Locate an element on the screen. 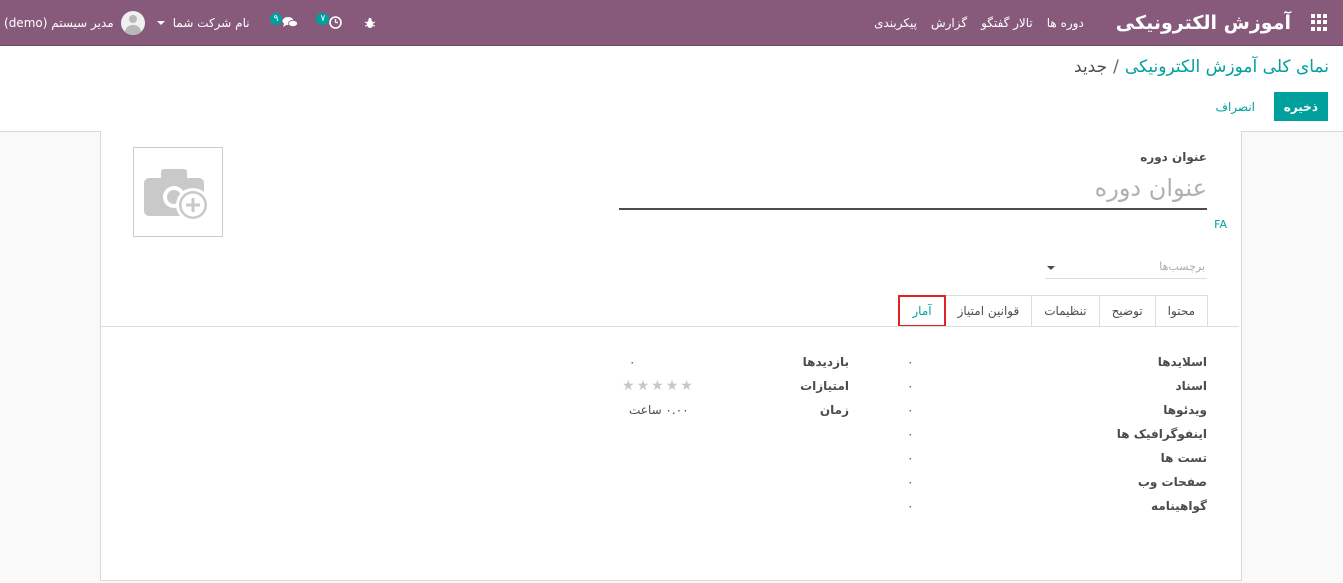 The height and width of the screenshot is (583, 1343). time-row: زمان ۰.۰۰ ساعت is located at coordinates (739, 413).